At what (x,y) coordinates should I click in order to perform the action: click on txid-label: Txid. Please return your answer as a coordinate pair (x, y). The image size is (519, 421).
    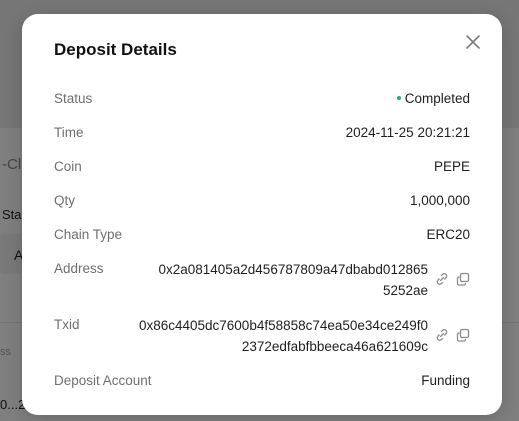
    Looking at the image, I should click on (67, 324).